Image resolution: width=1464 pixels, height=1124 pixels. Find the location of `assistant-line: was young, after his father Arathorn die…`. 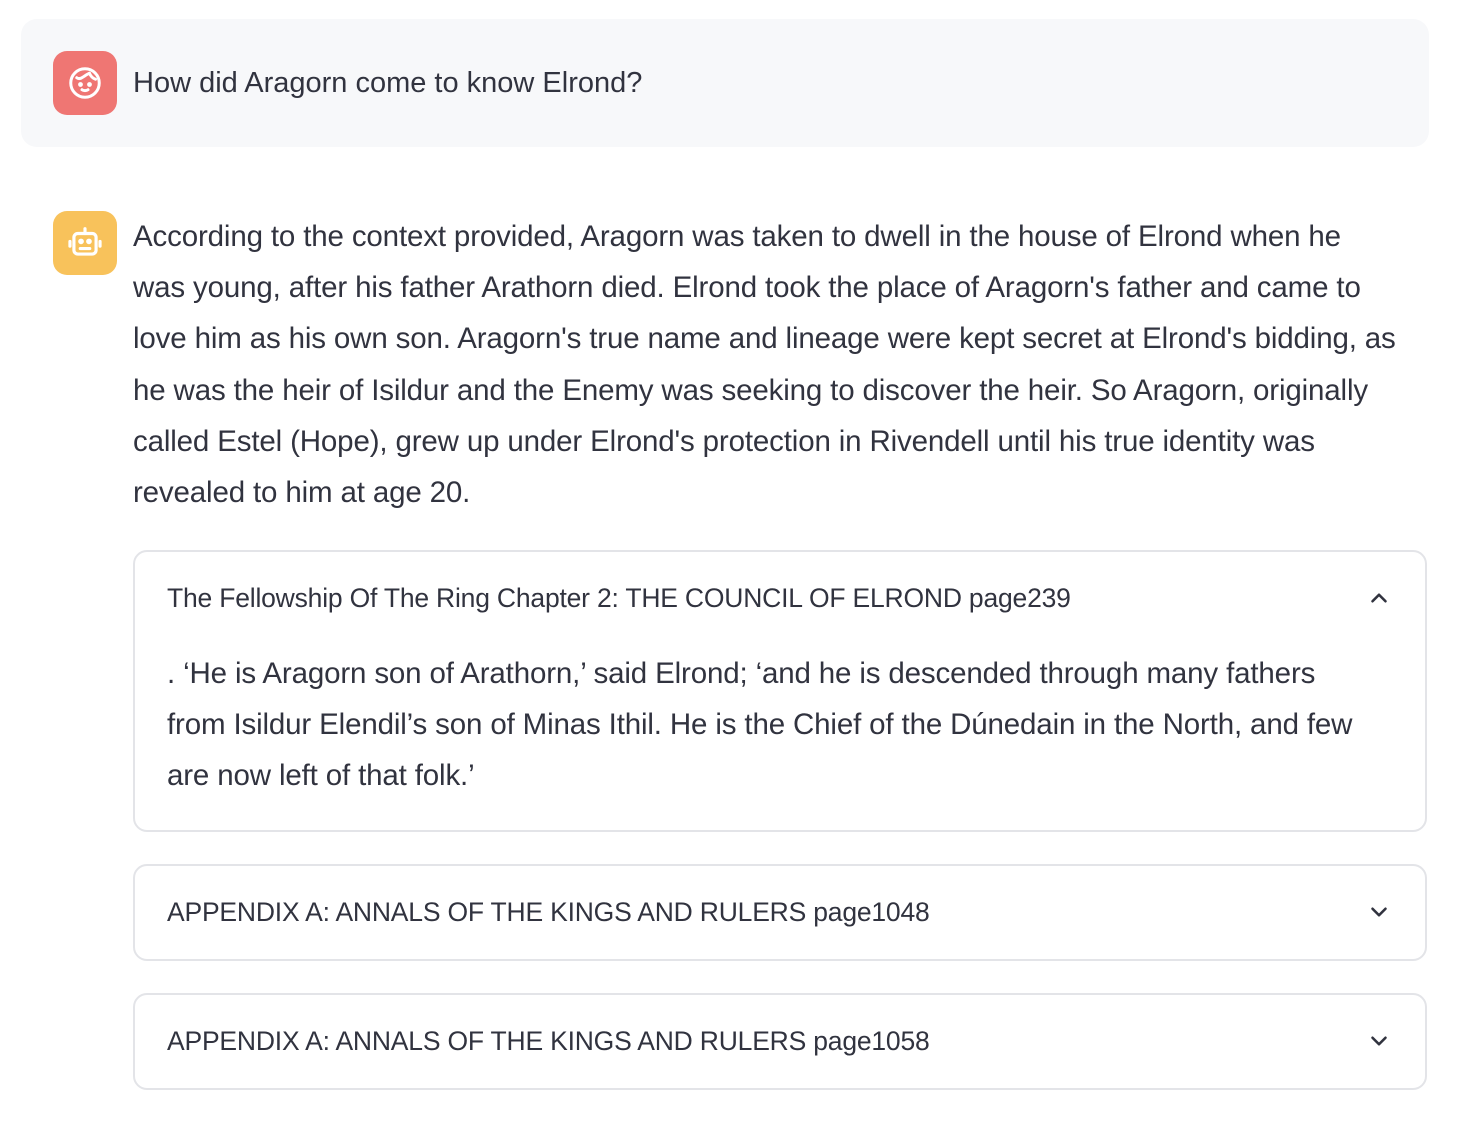

assistant-line: was young, after his father Arathorn die… is located at coordinates (747, 288).